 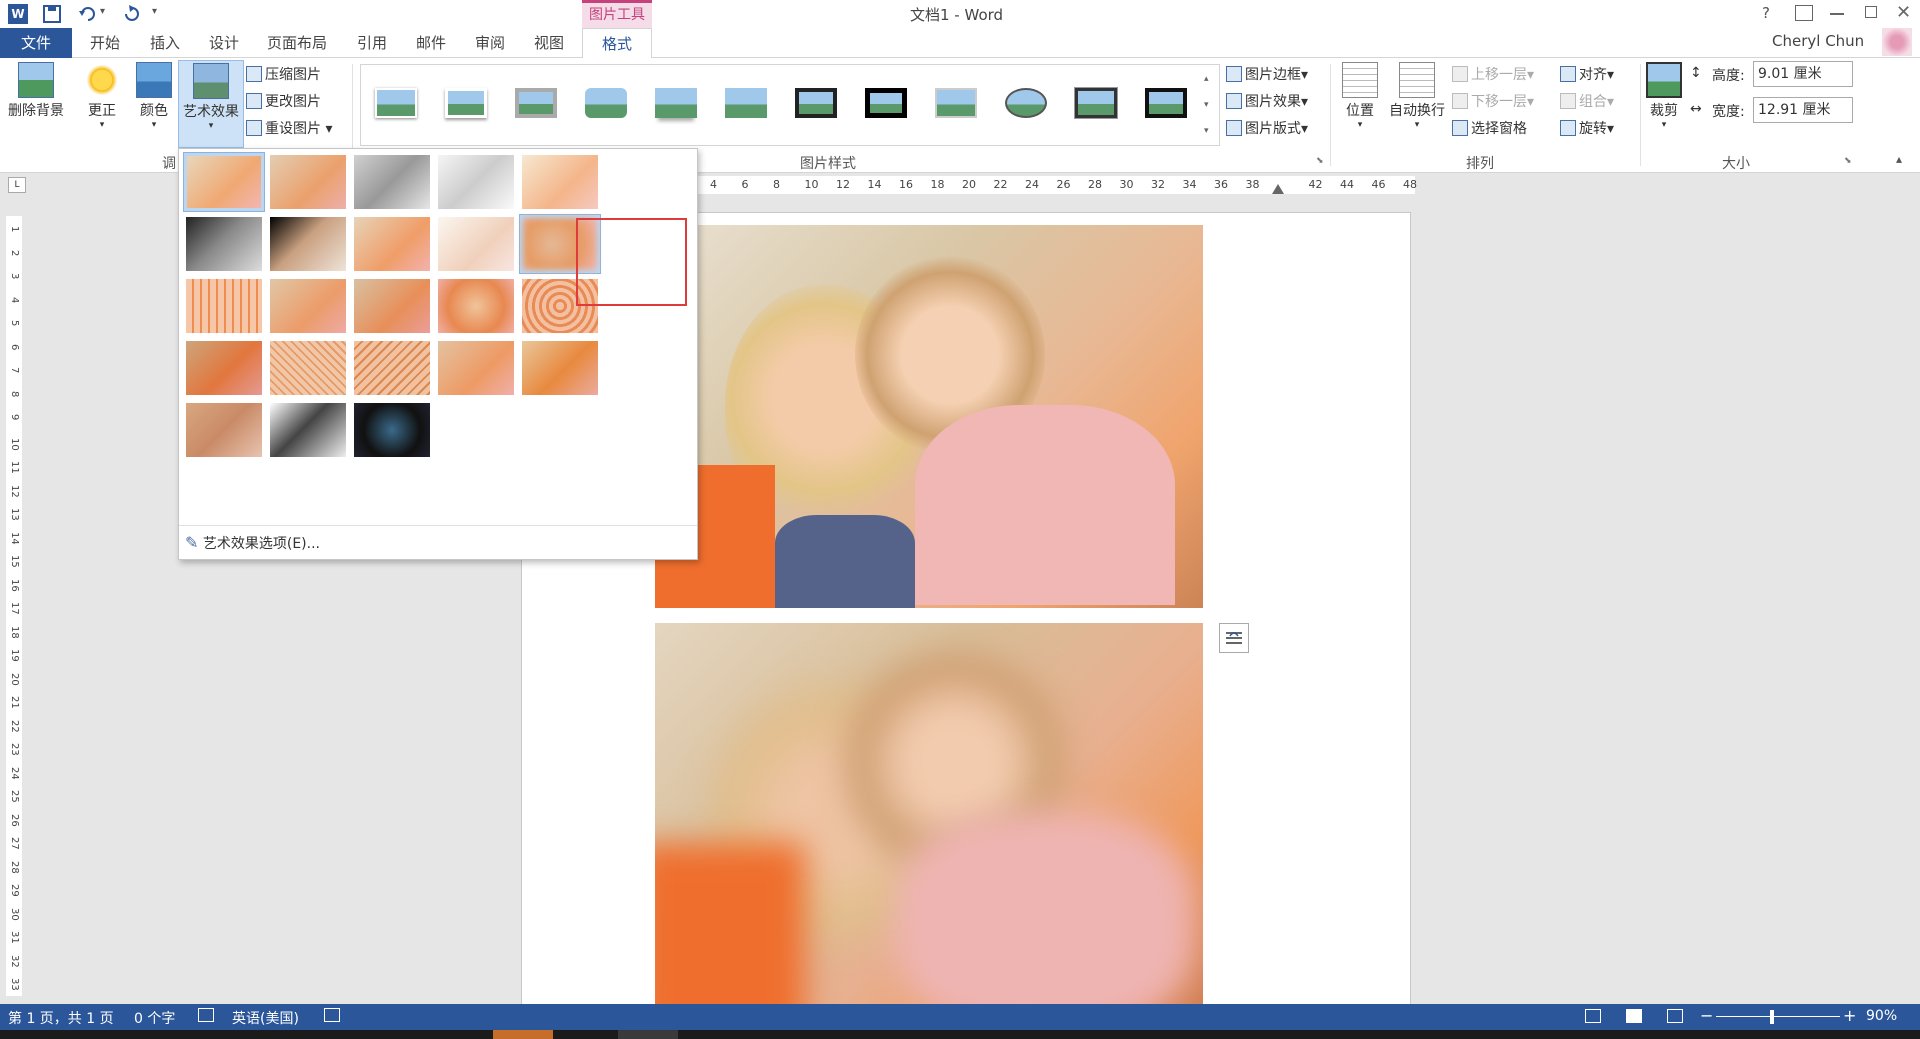 What do you see at coordinates (1803, 74) in the screenshot?
I see `height-input: 9.01 厘米` at bounding box center [1803, 74].